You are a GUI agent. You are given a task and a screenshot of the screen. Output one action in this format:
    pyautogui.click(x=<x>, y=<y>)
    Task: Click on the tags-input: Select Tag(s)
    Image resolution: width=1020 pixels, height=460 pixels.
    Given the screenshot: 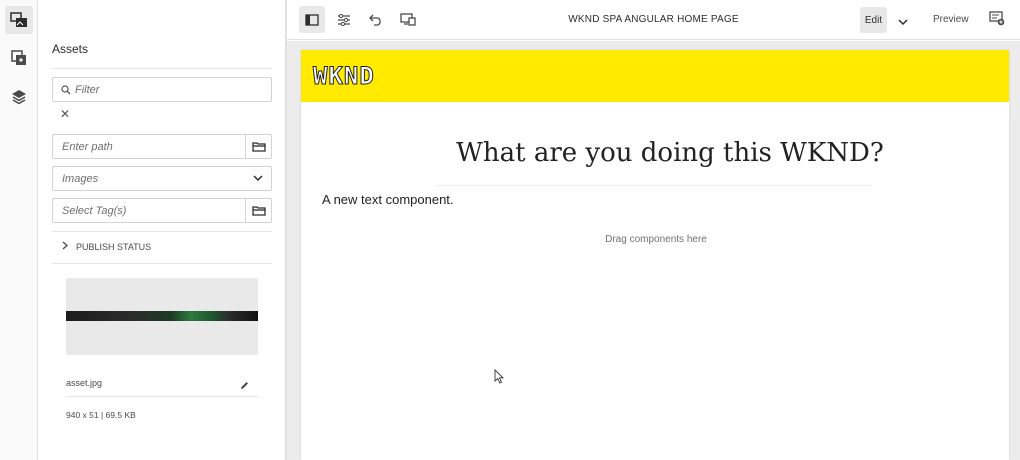 What is the action you would take?
    pyautogui.click(x=149, y=211)
    